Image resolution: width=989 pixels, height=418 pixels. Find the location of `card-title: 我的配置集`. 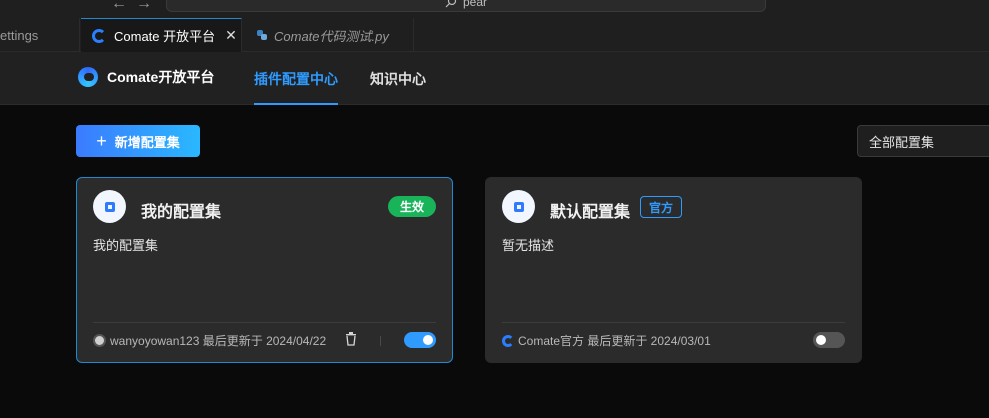

card-title: 我的配置集 is located at coordinates (181, 212).